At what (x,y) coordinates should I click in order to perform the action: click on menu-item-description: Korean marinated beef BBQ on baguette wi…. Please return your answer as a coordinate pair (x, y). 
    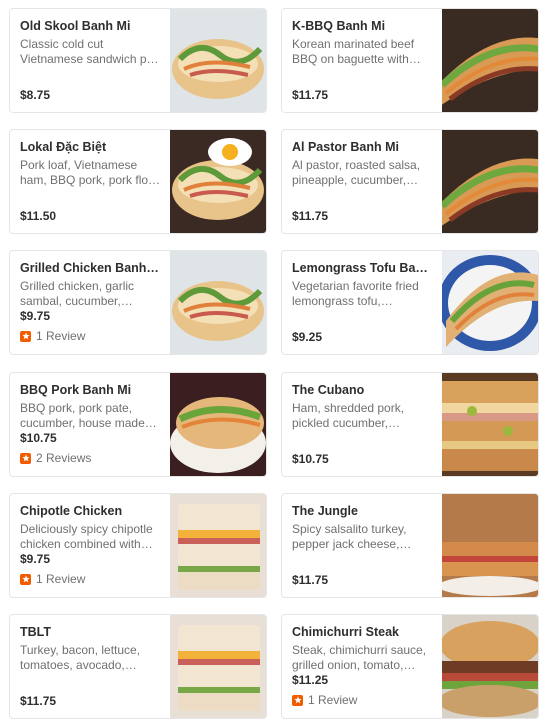
    Looking at the image, I should click on (356, 51).